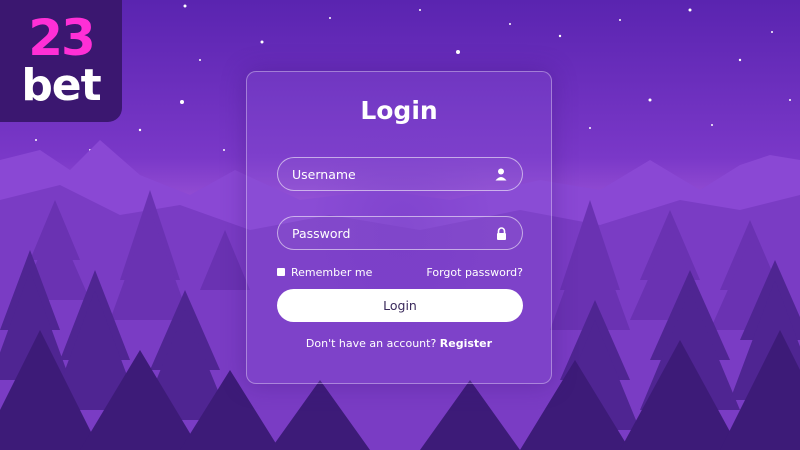 The image size is (800, 450). I want to click on options-row: Remember me Forgot password?, so click(400, 272).